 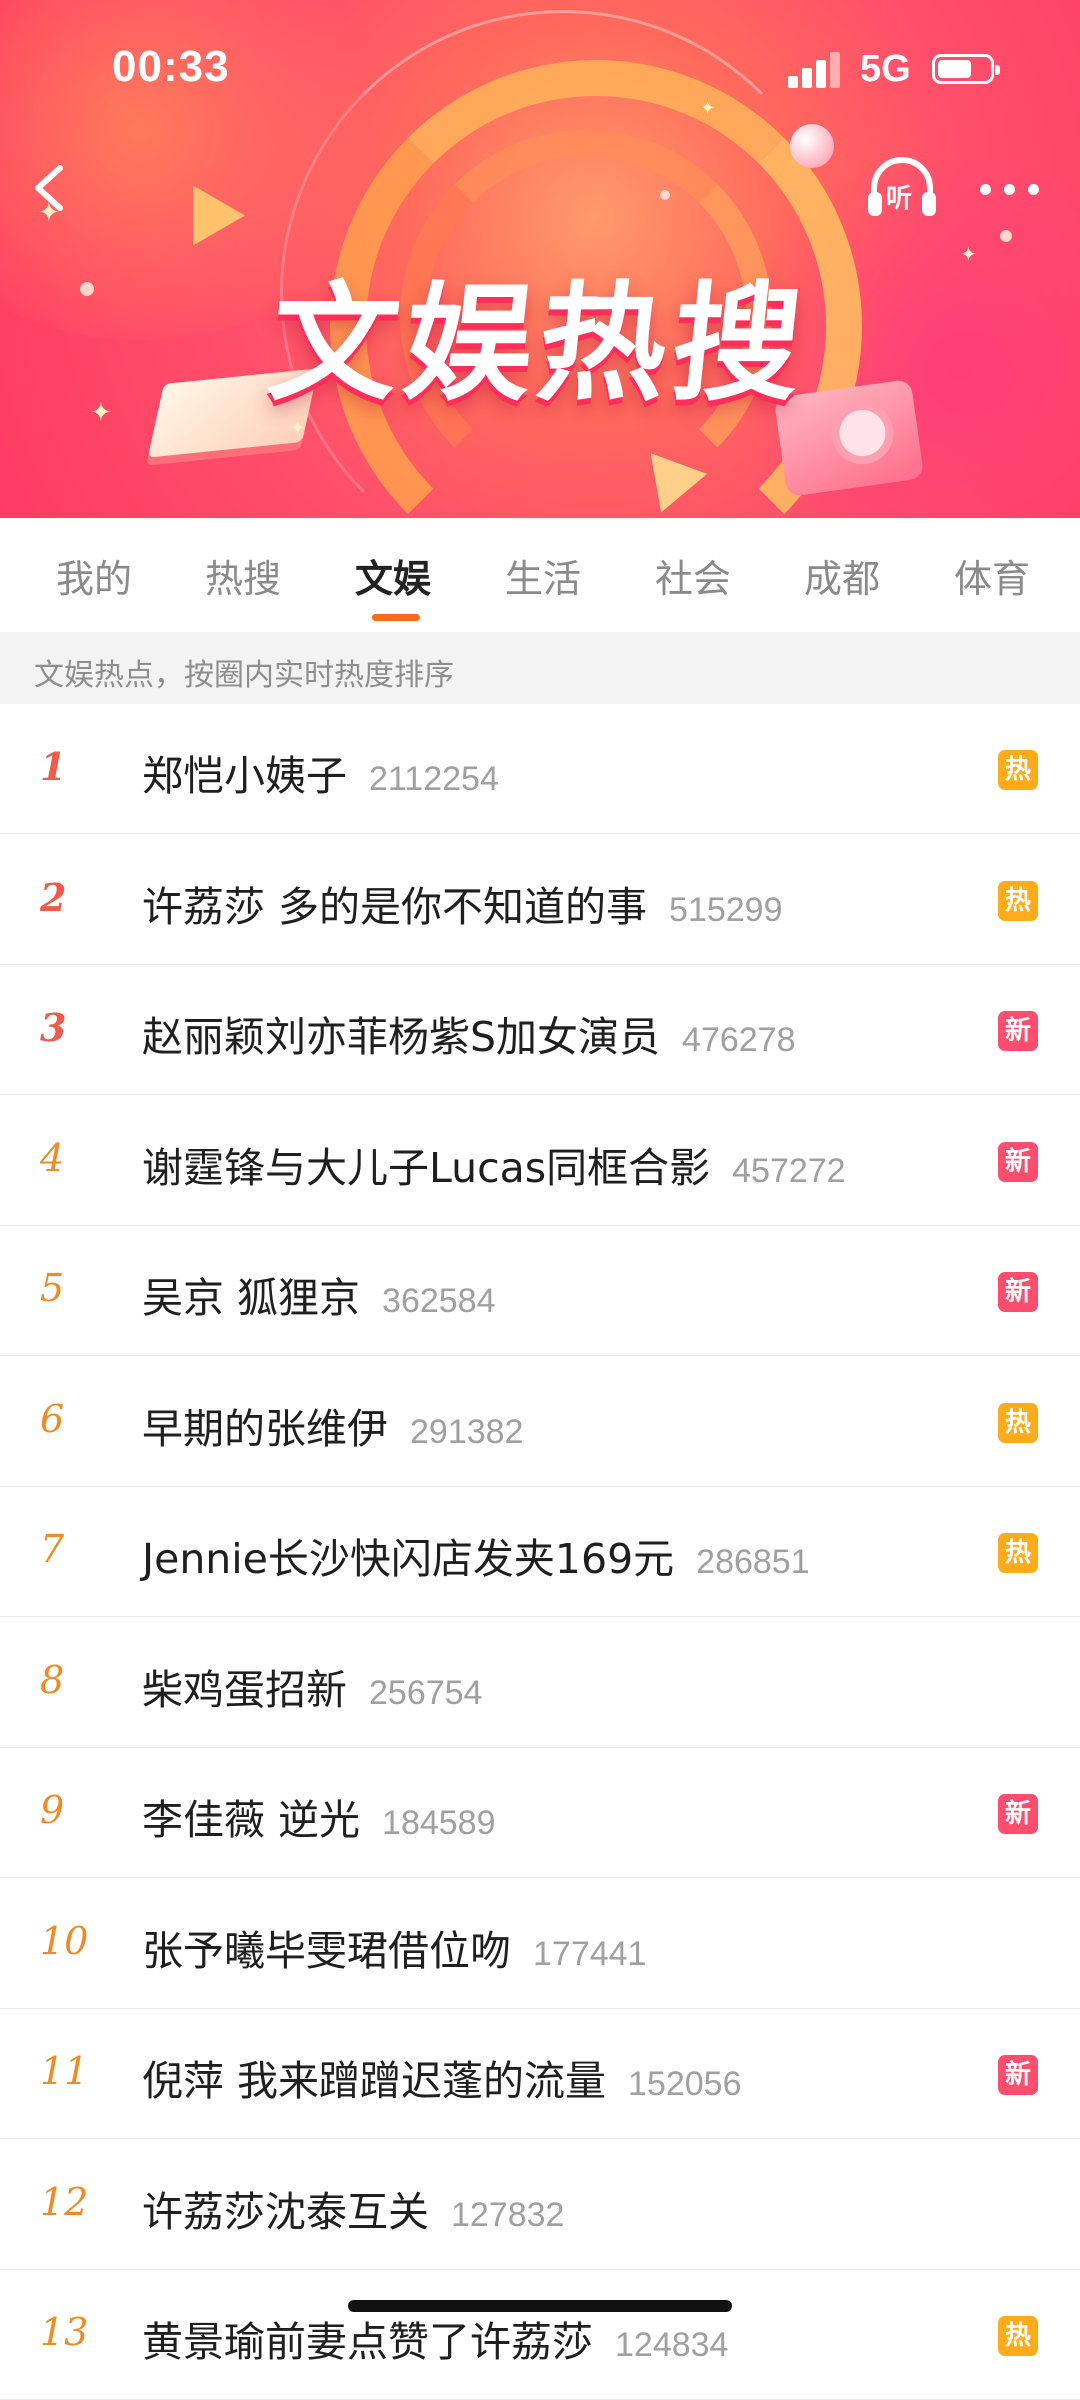 I want to click on item-title: 黄景瑜前妻点赞了许荔莎, so click(x=367, y=2342).